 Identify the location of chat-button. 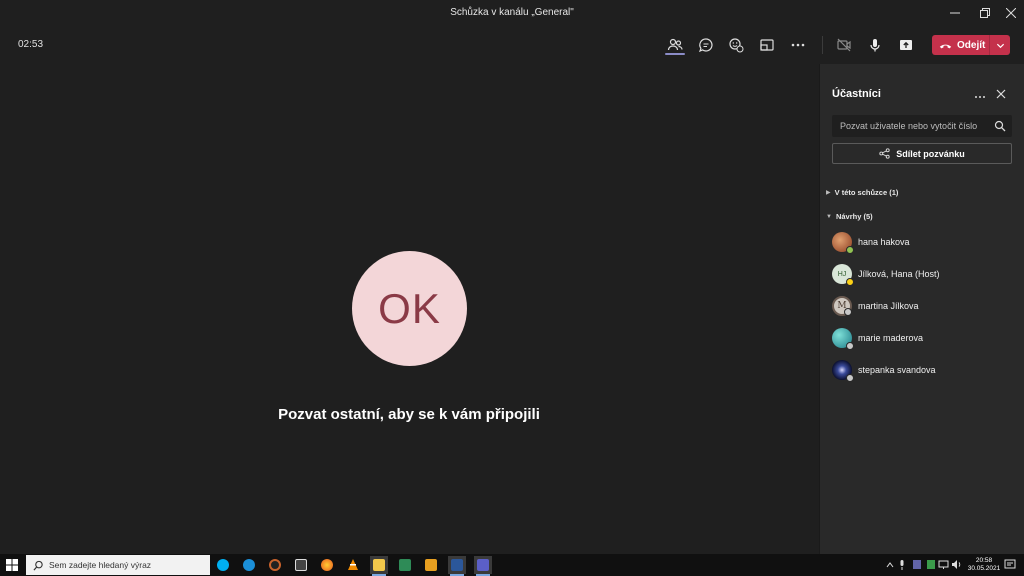
(706, 45).